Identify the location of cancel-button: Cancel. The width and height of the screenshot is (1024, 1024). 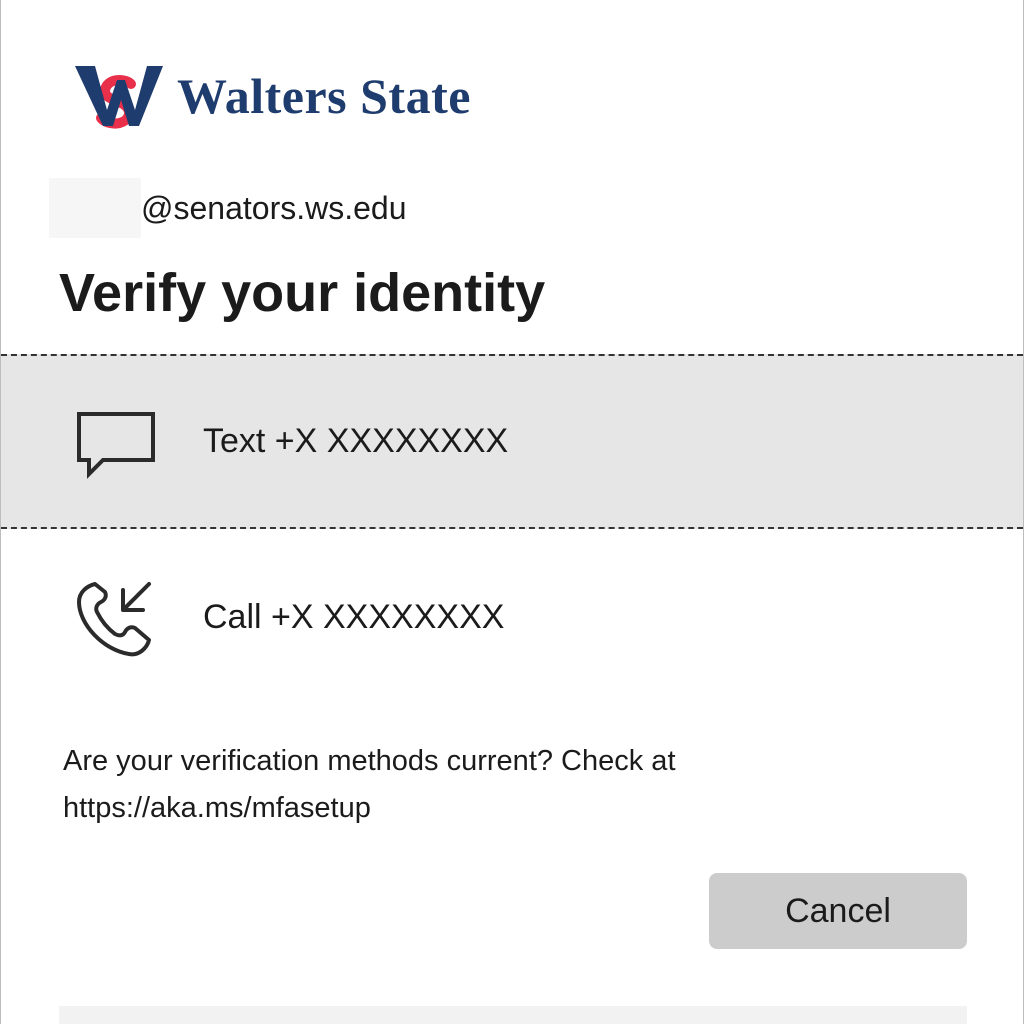
(838, 911).